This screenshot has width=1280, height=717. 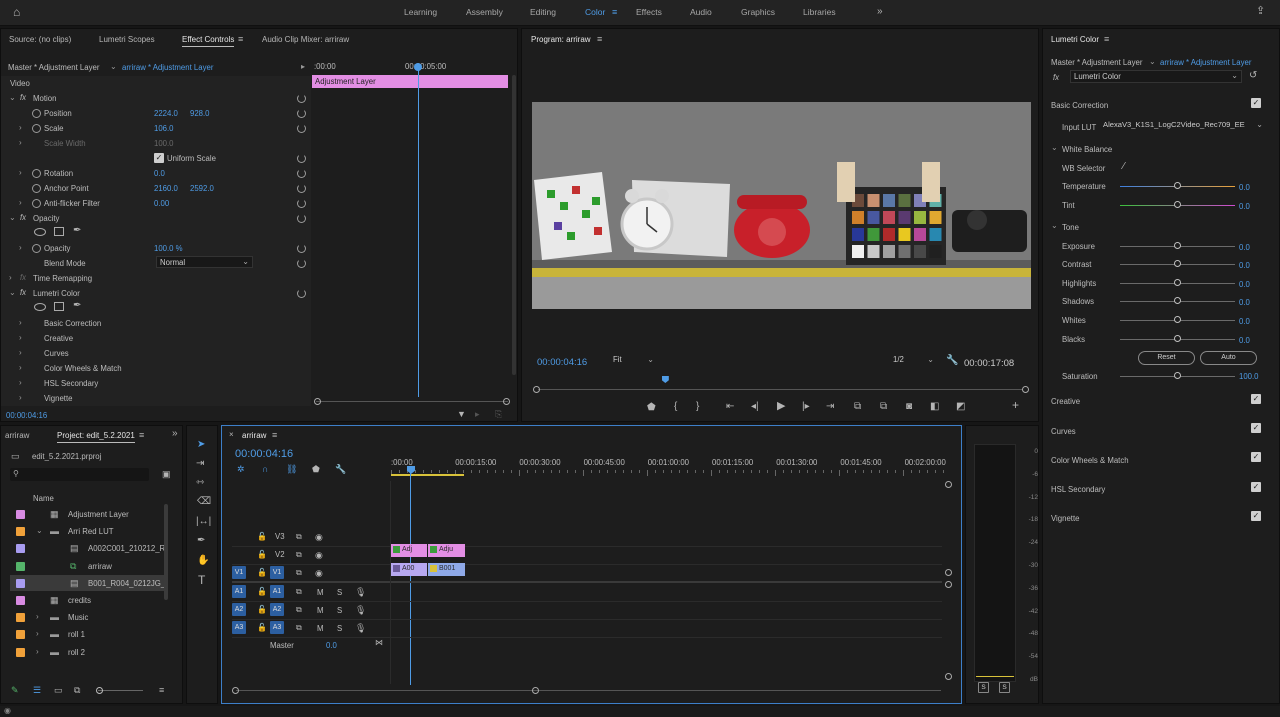 I want to click on timeline-zoom-handle-right, so click(x=535, y=690).